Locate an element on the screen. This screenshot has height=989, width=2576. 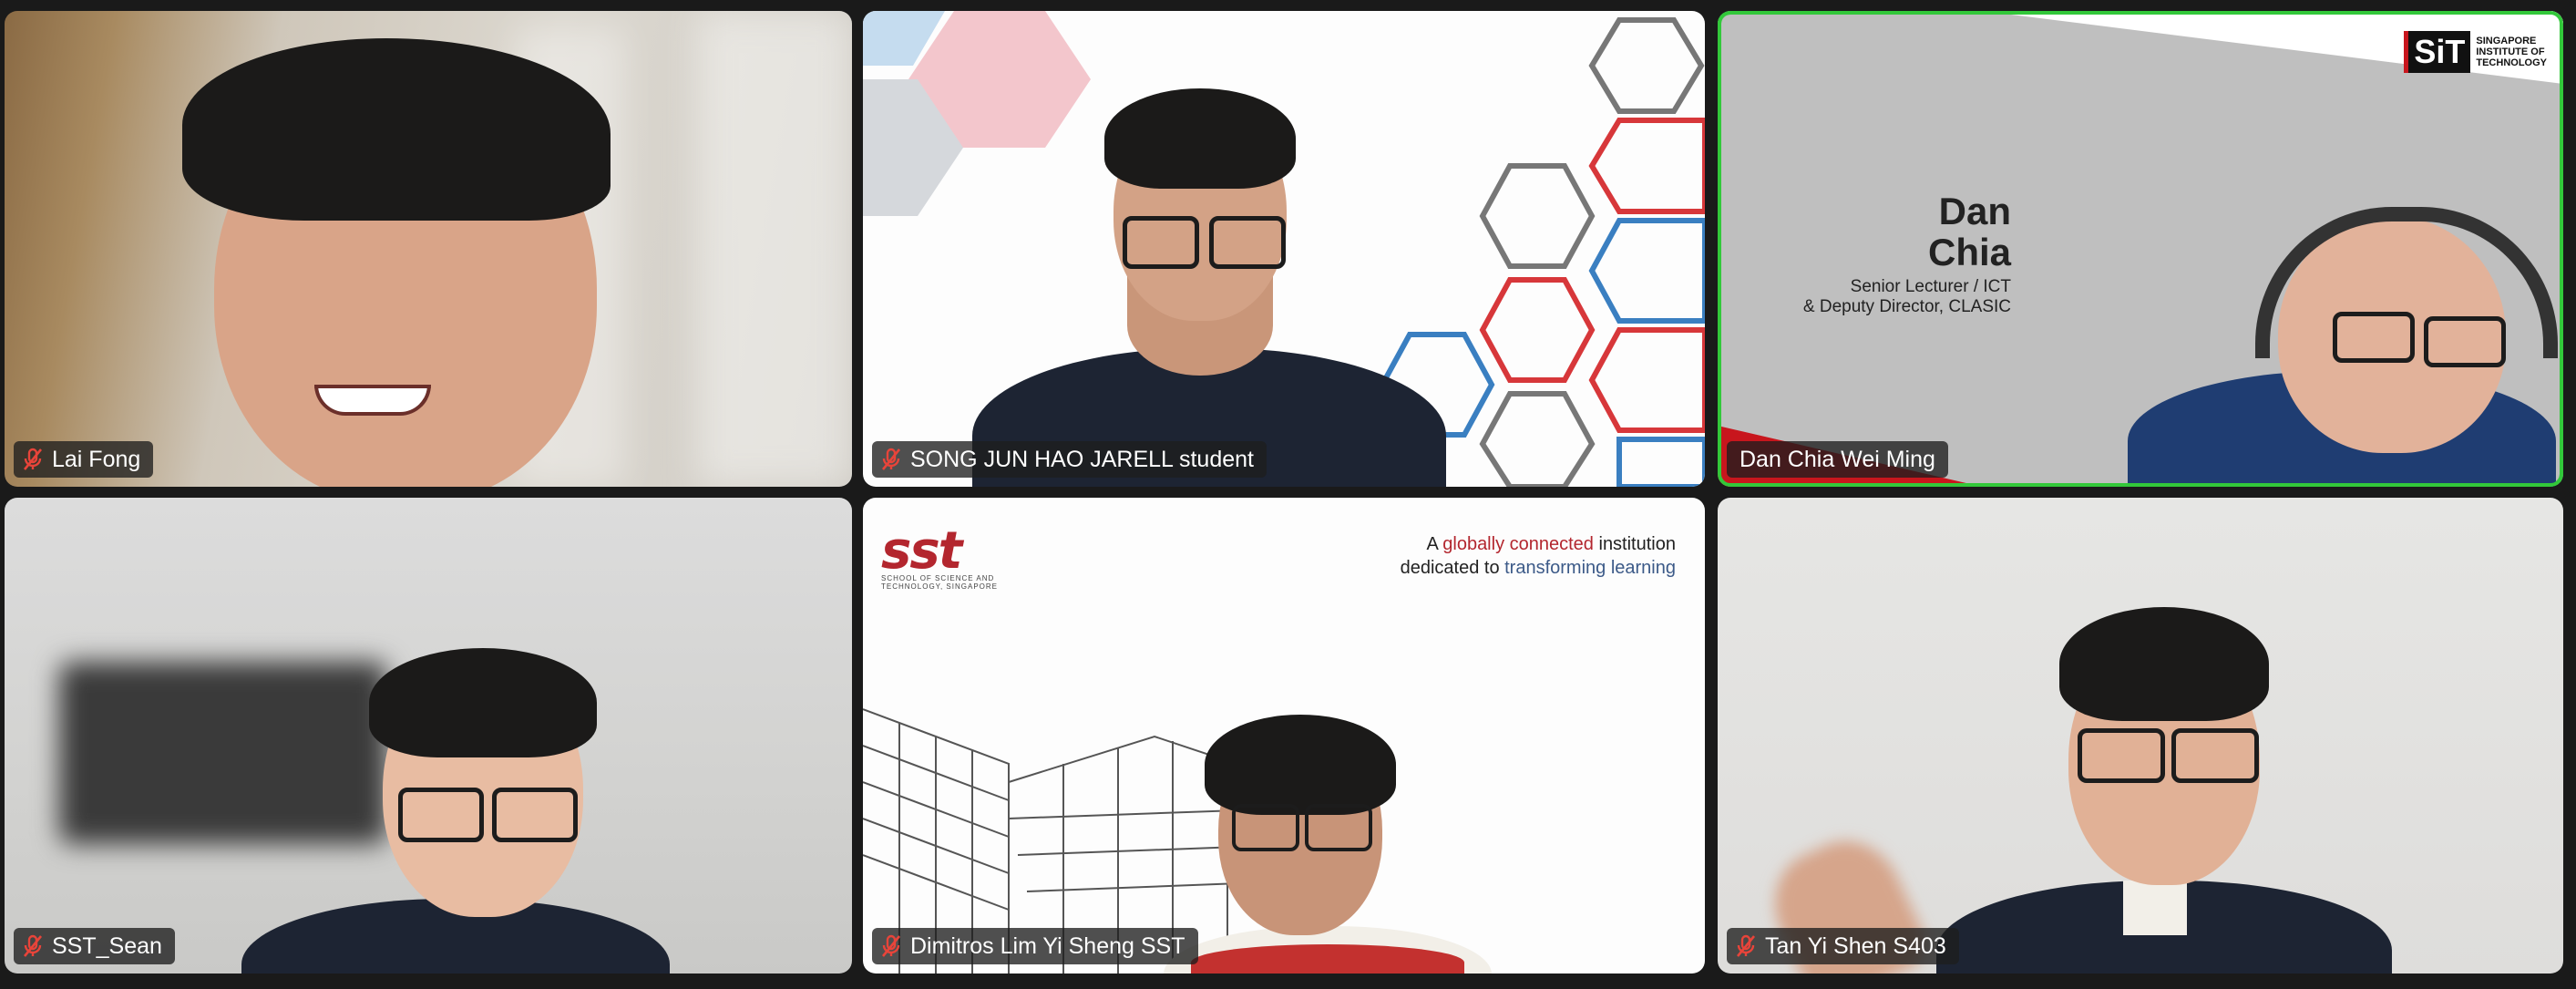
participant-name-tag: Tan Yi Shen S403 is located at coordinates (1843, 946).